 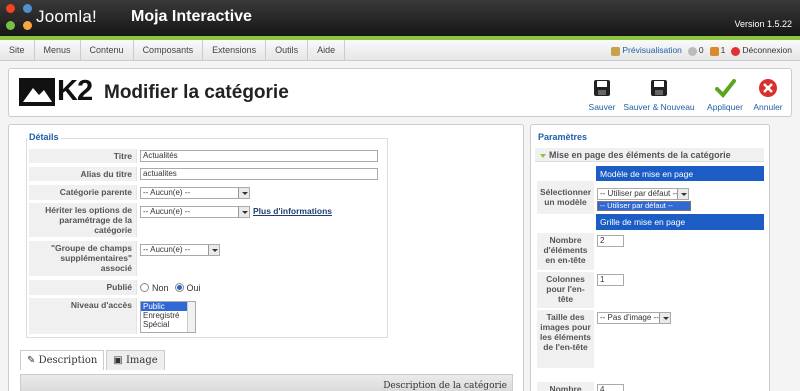 I want to click on menu-item-contenu: Contenu, so click(x=107, y=50).